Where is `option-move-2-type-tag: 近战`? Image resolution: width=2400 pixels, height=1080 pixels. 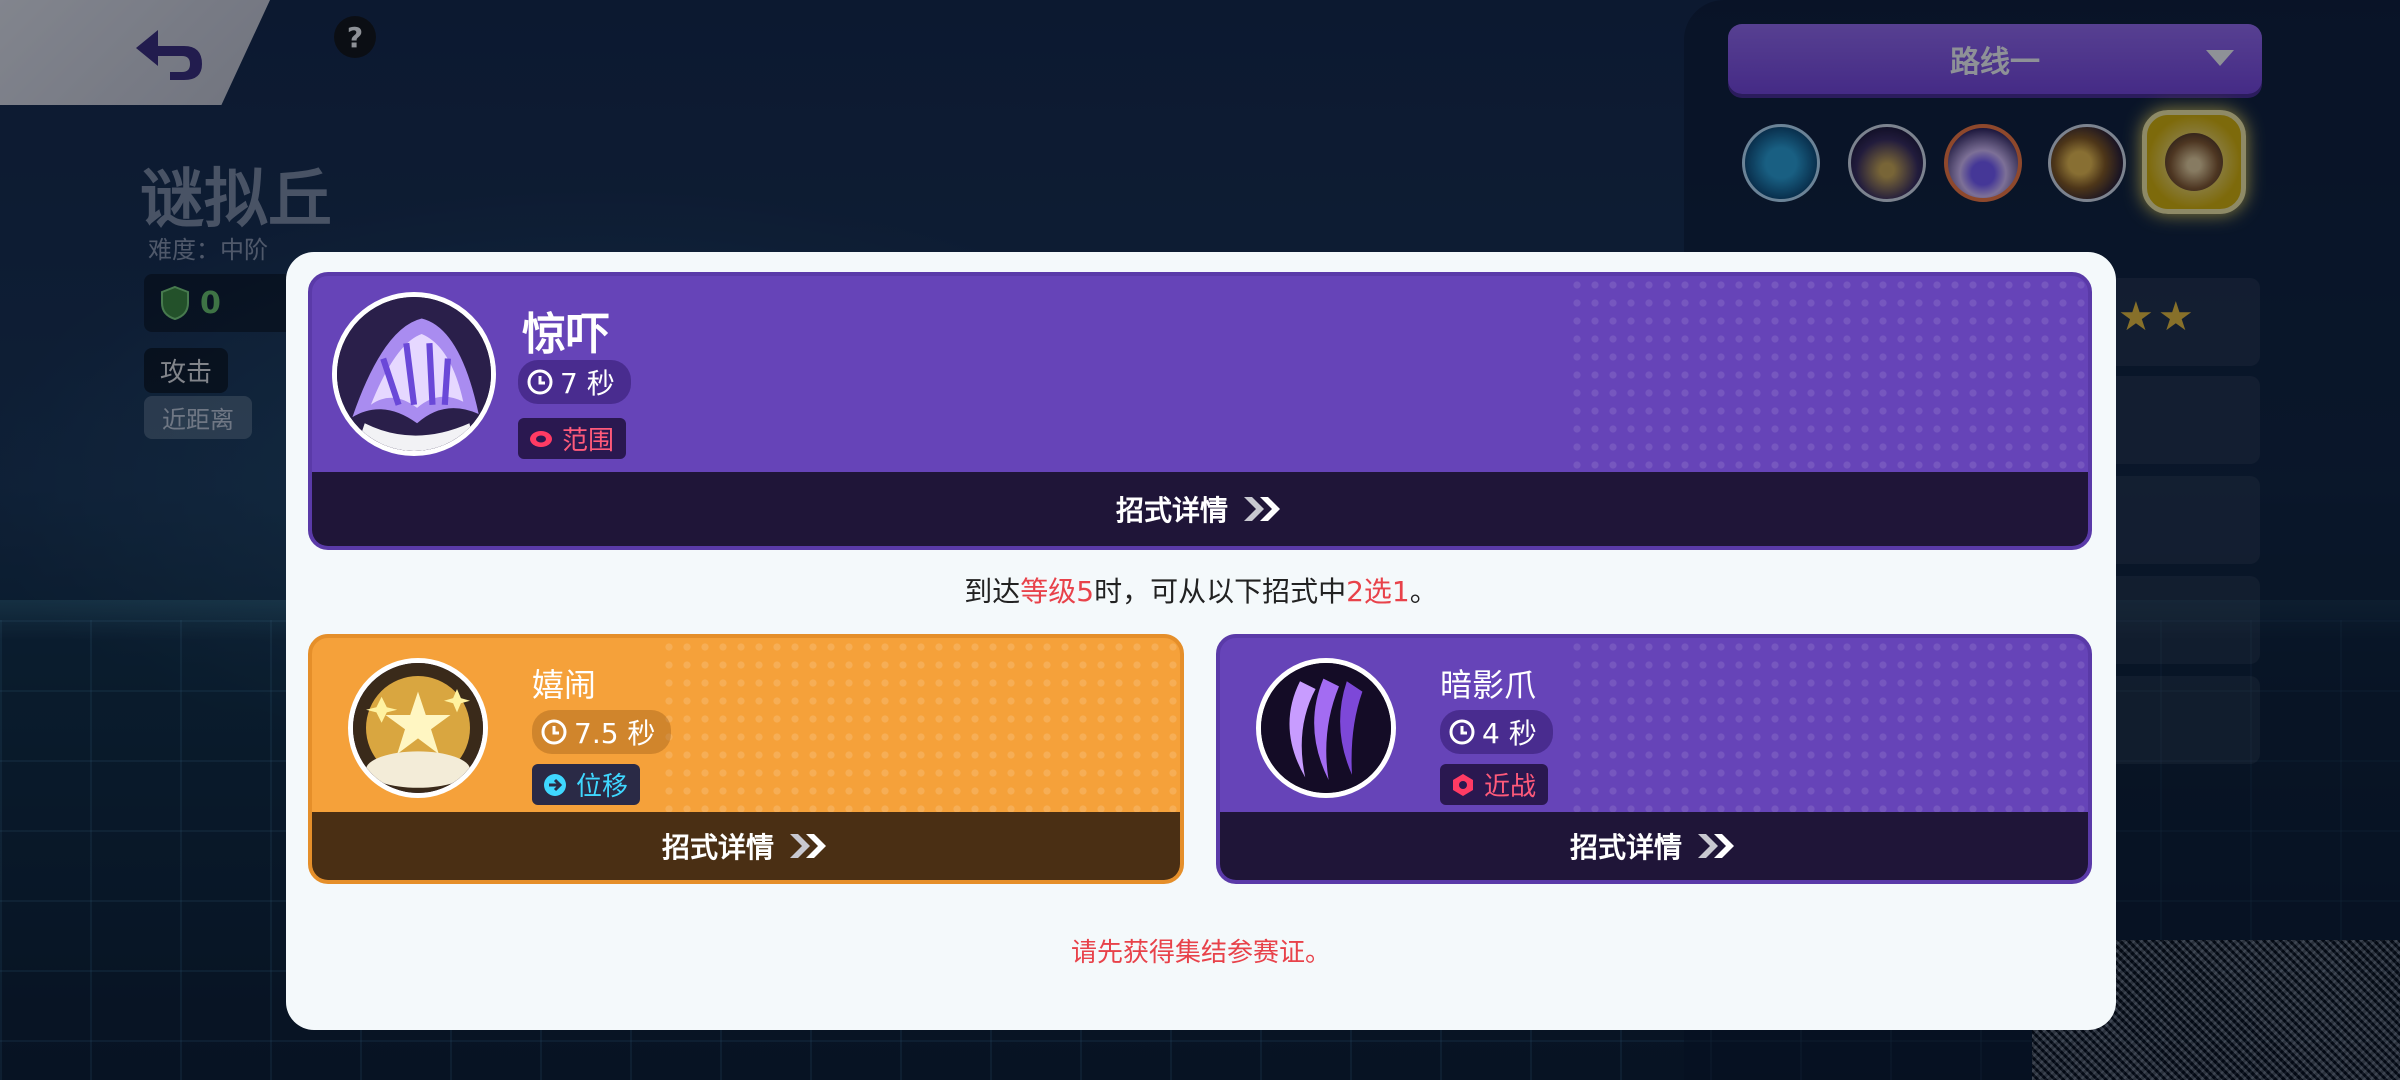
option-move-2-type-tag: 近战 is located at coordinates (1494, 784).